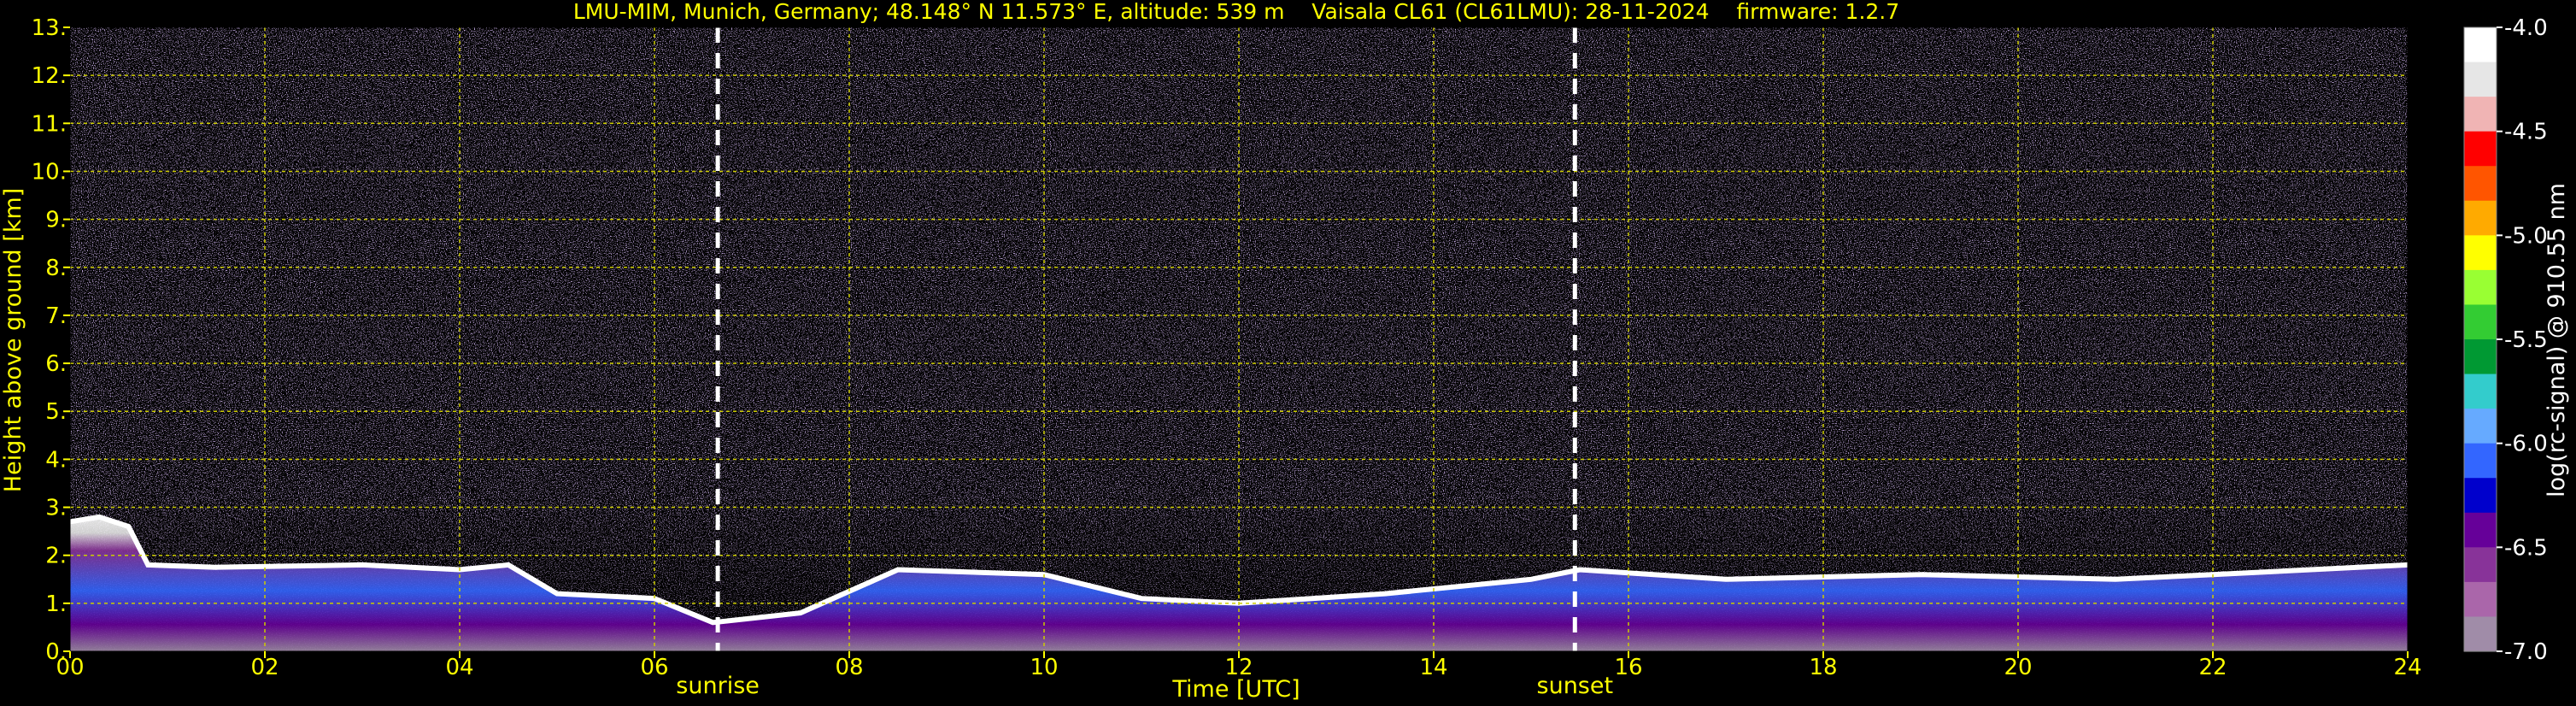 This screenshot has width=2576, height=706. Describe the element at coordinates (2018, 667) in the screenshot. I see `x-tick-label: 20` at that location.